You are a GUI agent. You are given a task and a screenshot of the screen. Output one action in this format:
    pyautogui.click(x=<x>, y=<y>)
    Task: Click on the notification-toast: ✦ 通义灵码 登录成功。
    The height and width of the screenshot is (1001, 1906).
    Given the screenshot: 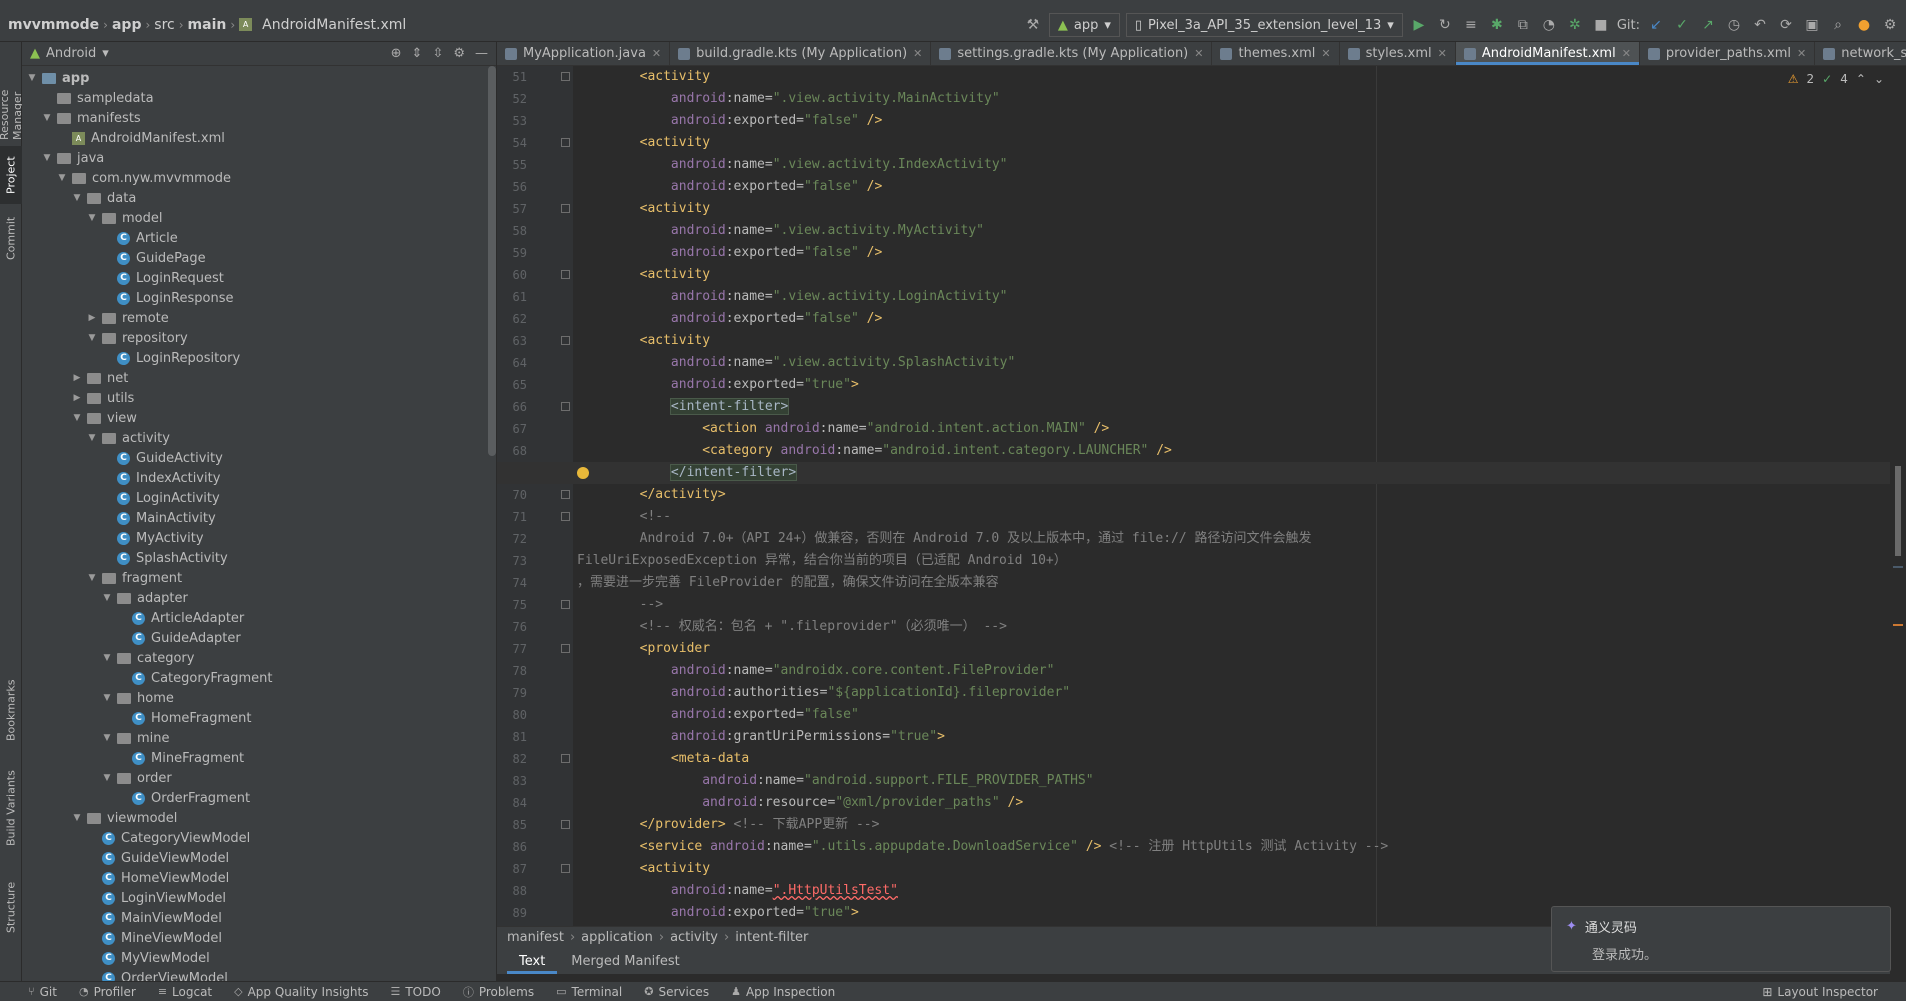 What is the action you would take?
    pyautogui.click(x=1721, y=939)
    